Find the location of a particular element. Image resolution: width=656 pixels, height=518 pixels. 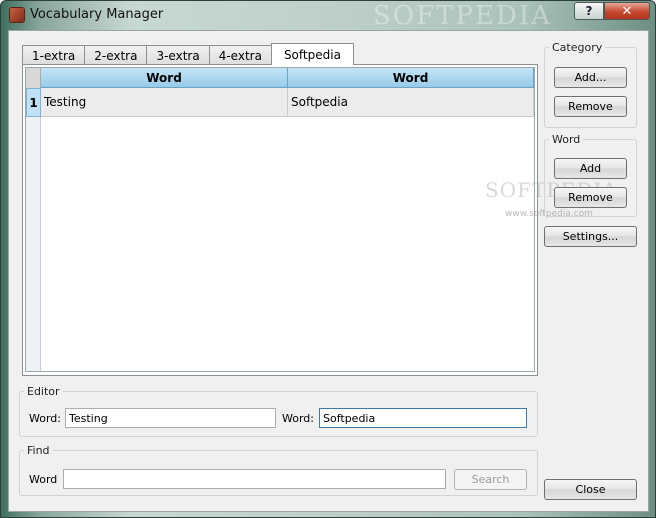

editor-word-label-2: Word: is located at coordinates (298, 418).